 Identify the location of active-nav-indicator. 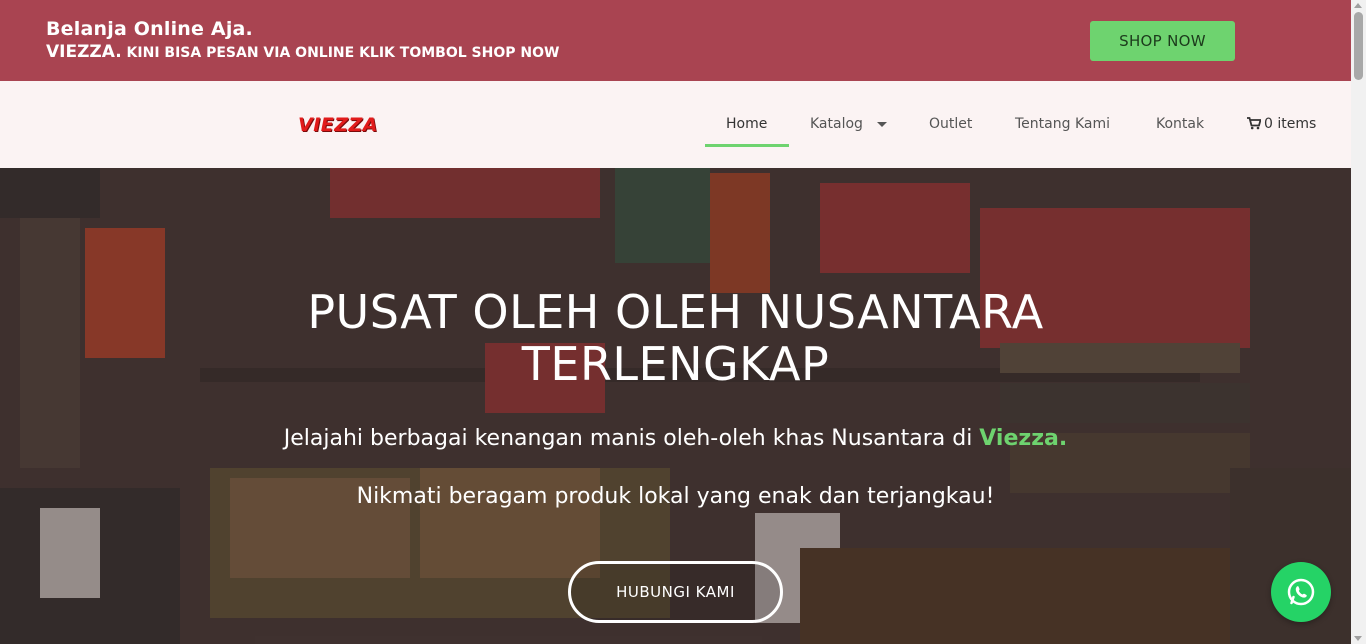
(747, 145).